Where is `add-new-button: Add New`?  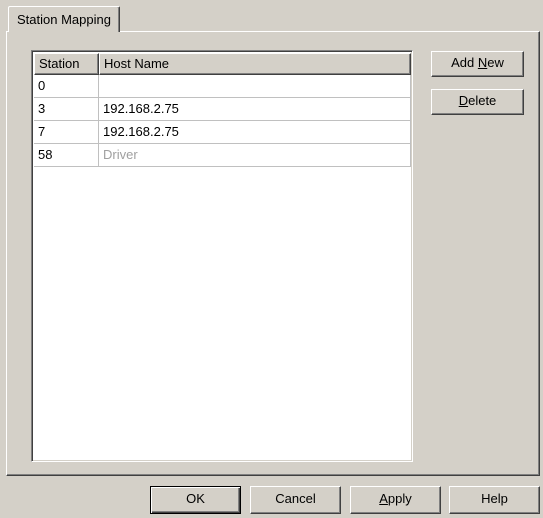
add-new-button: Add New is located at coordinates (477, 64).